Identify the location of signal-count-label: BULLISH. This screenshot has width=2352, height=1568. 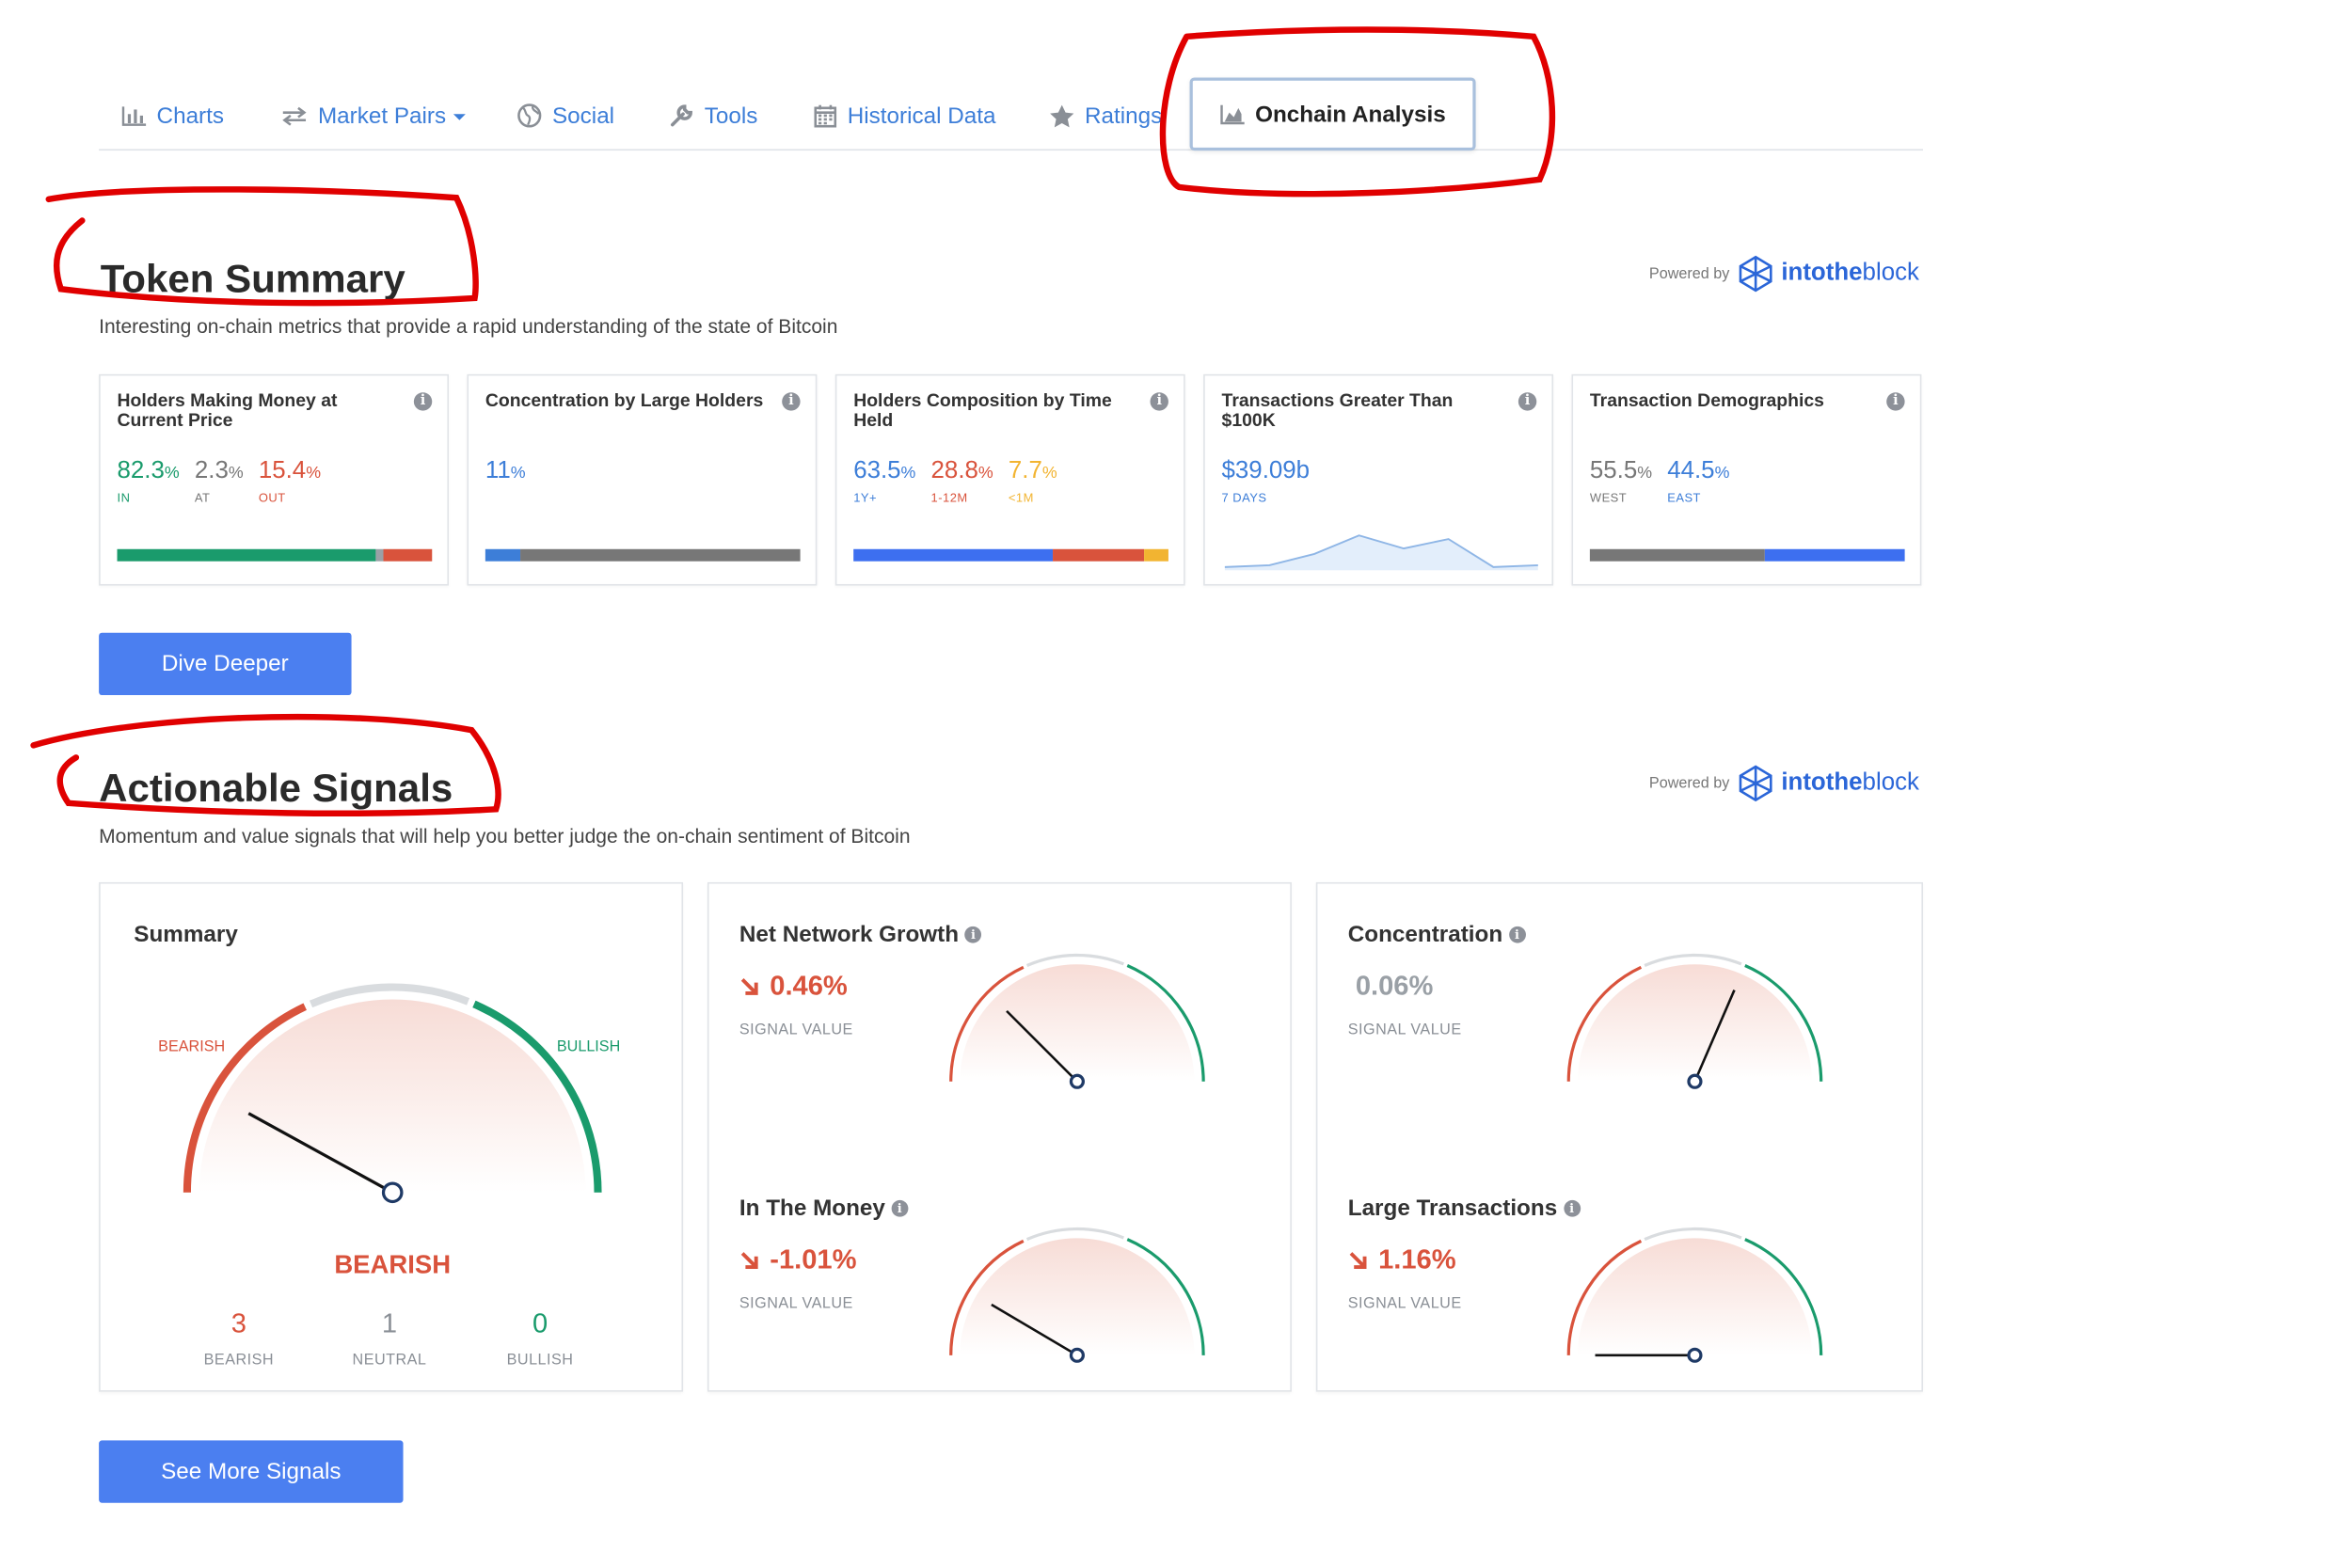
(540, 1361).